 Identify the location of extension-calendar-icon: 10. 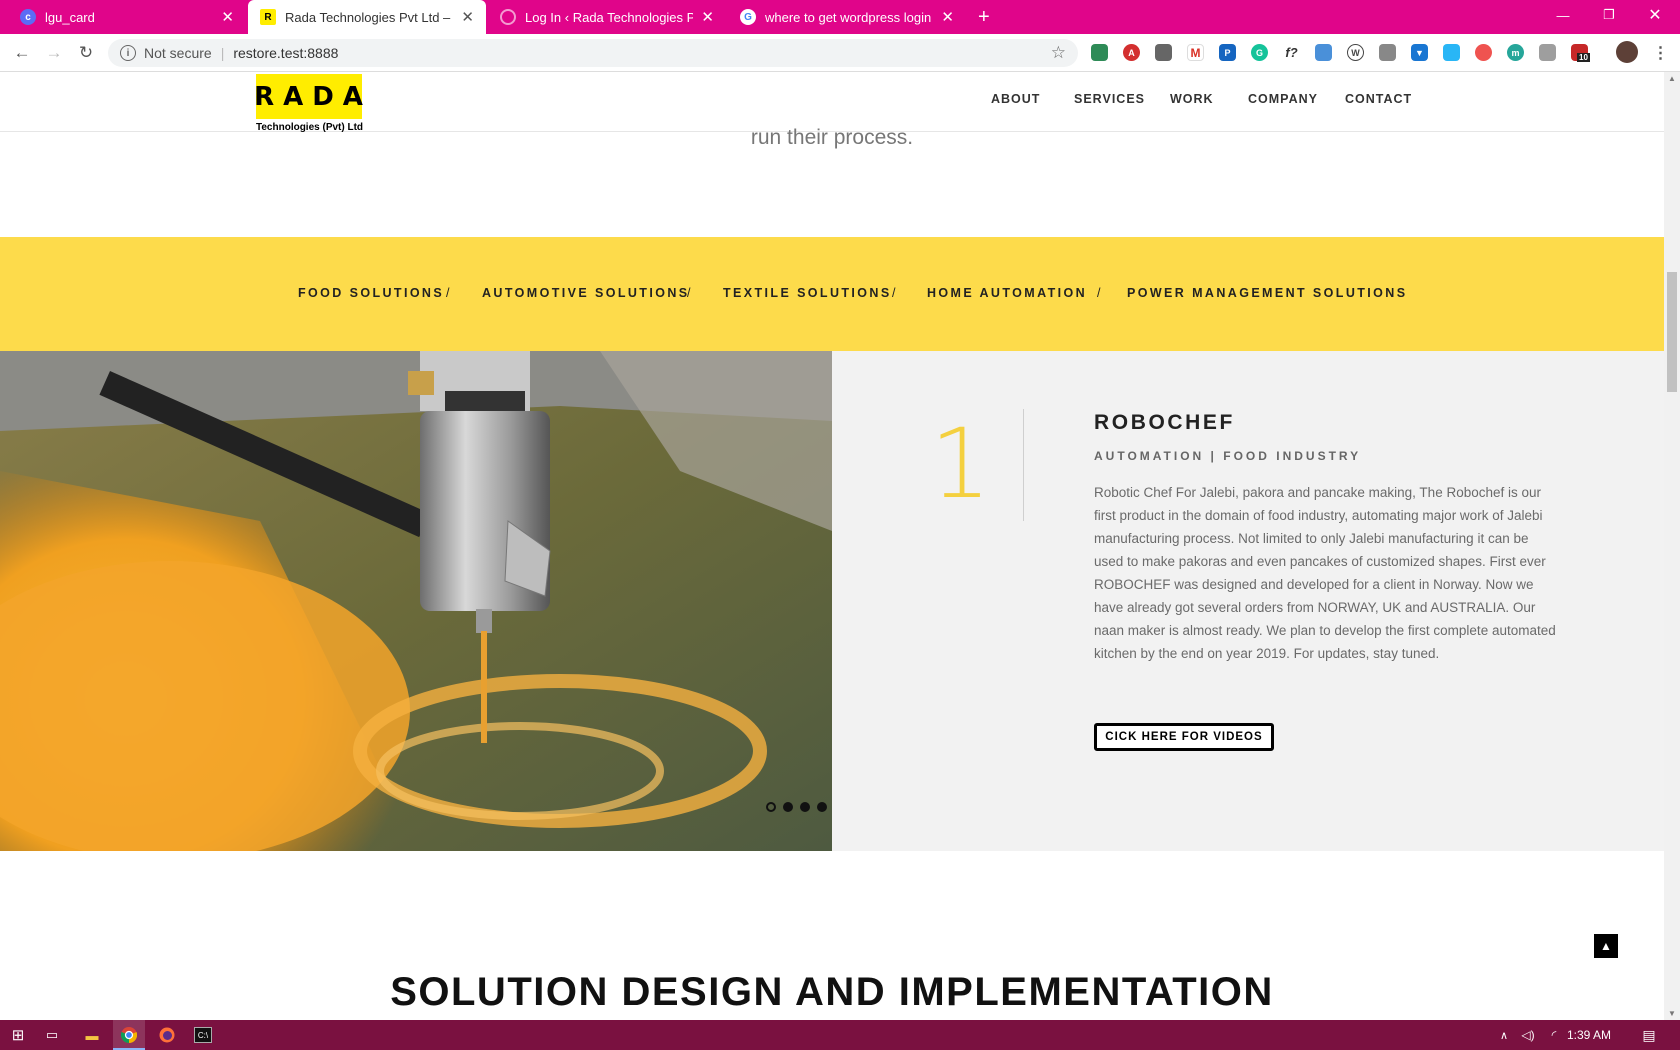
(1580, 53).